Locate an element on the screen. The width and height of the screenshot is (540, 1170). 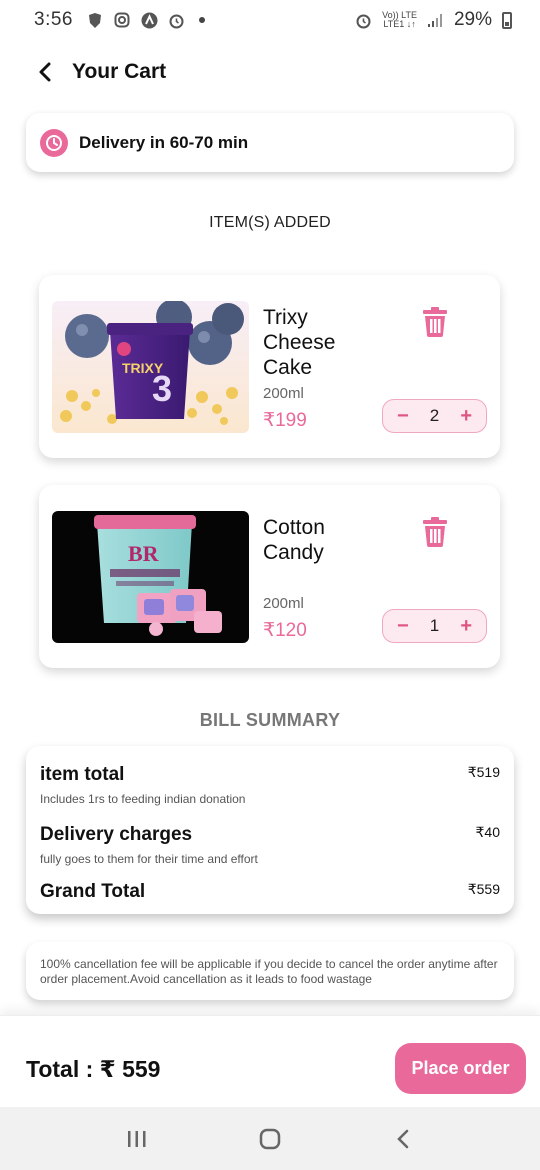
net-bottom: LTE1 ↓↑ is located at coordinates (399, 24).